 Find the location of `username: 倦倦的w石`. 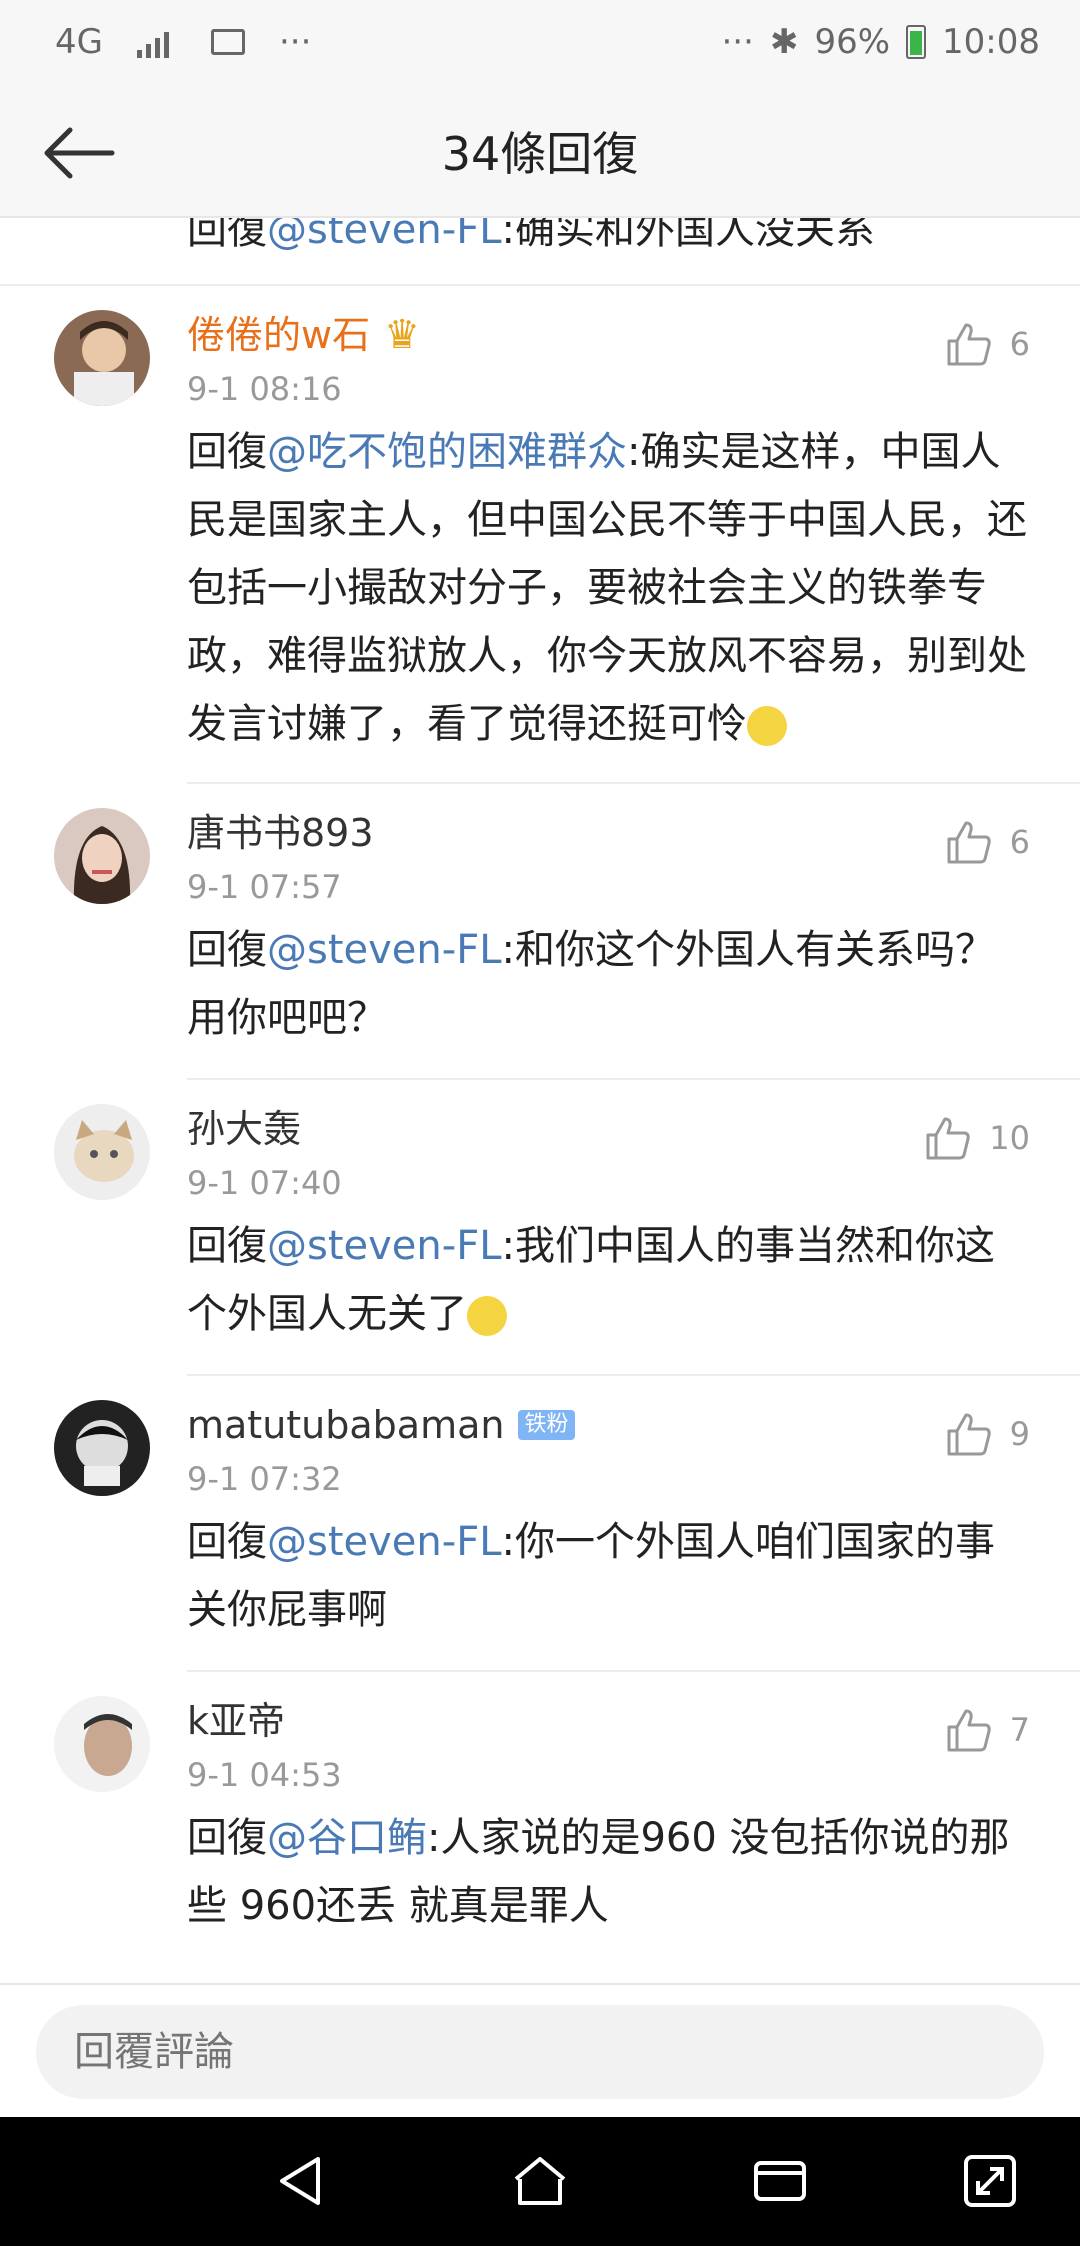

username: 倦倦的w石 is located at coordinates (278, 335).